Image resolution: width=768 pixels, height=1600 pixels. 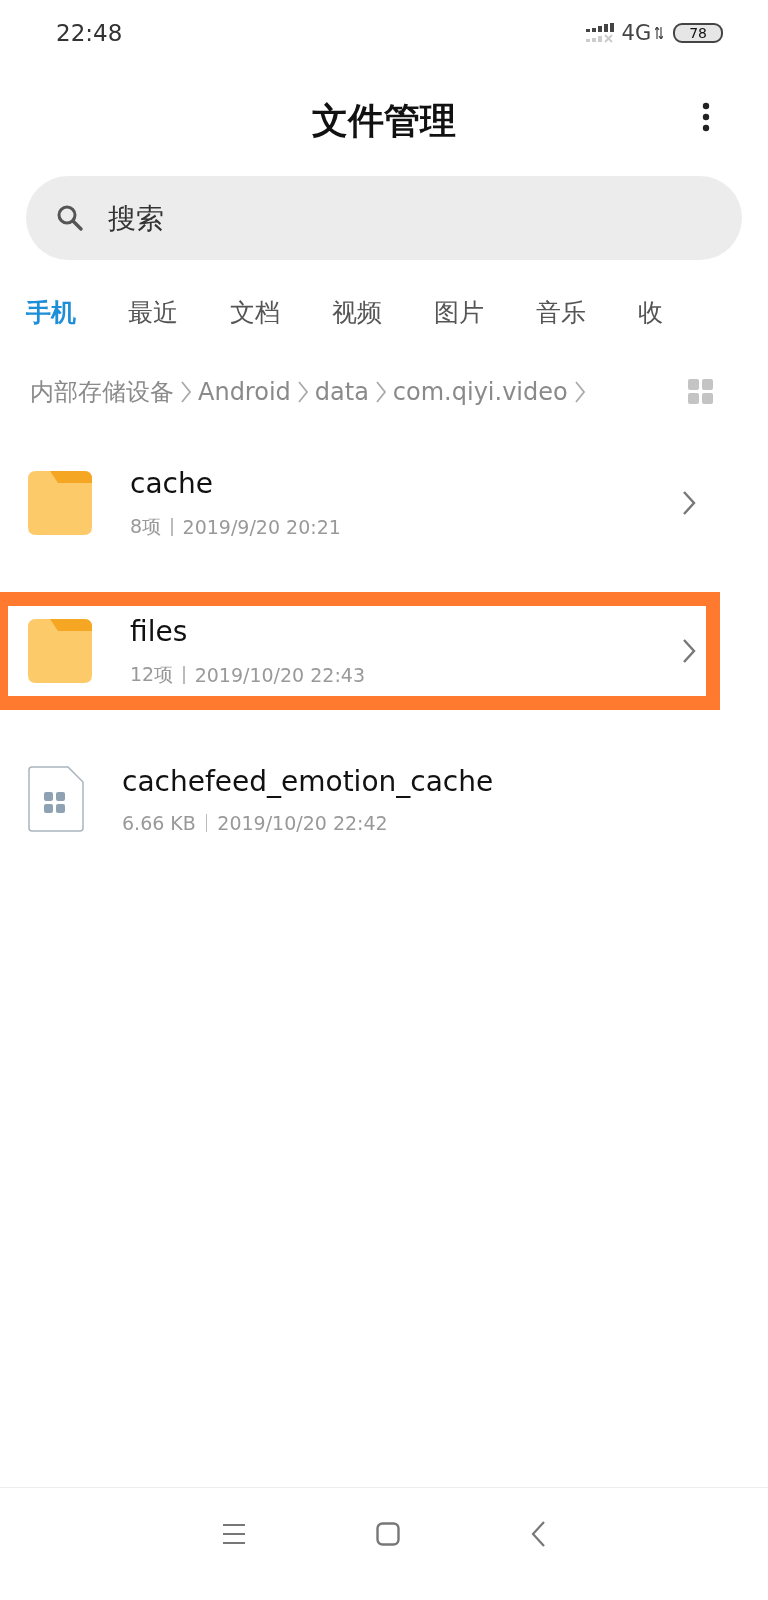 What do you see at coordinates (698, 33) in the screenshot?
I see `battery-indicator: 78` at bounding box center [698, 33].